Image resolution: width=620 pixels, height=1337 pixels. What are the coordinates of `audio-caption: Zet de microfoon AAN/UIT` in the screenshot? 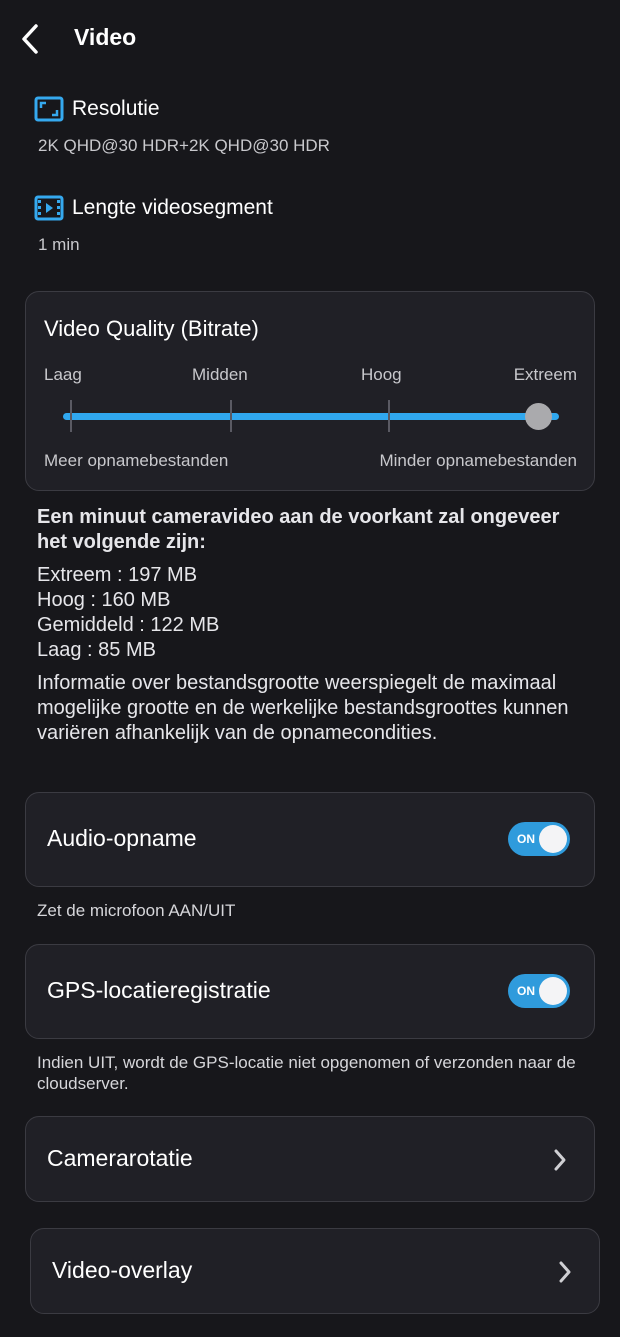 It's located at (136, 910).